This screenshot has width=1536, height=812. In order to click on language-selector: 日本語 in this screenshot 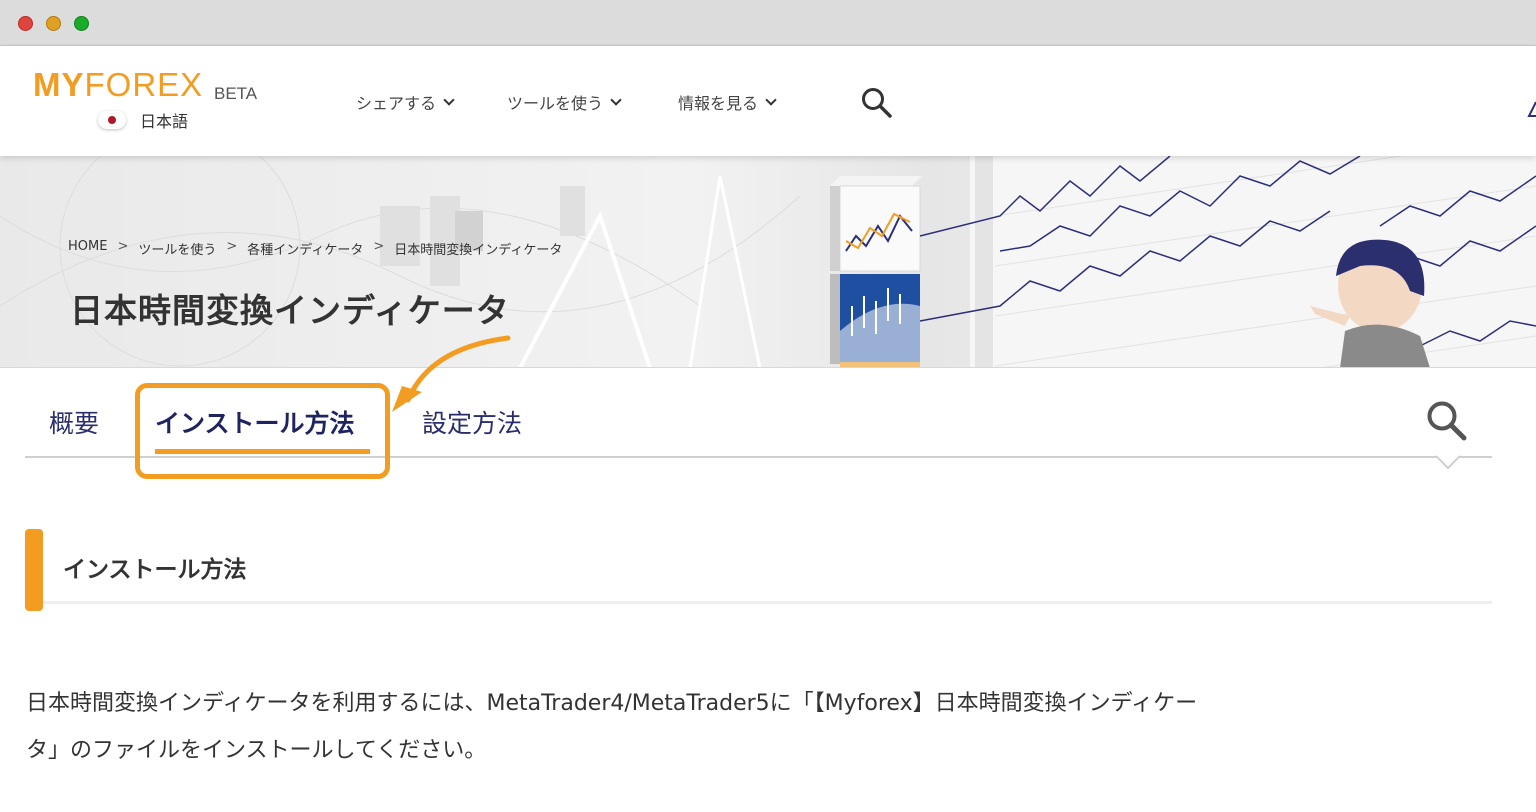, I will do `click(143, 120)`.